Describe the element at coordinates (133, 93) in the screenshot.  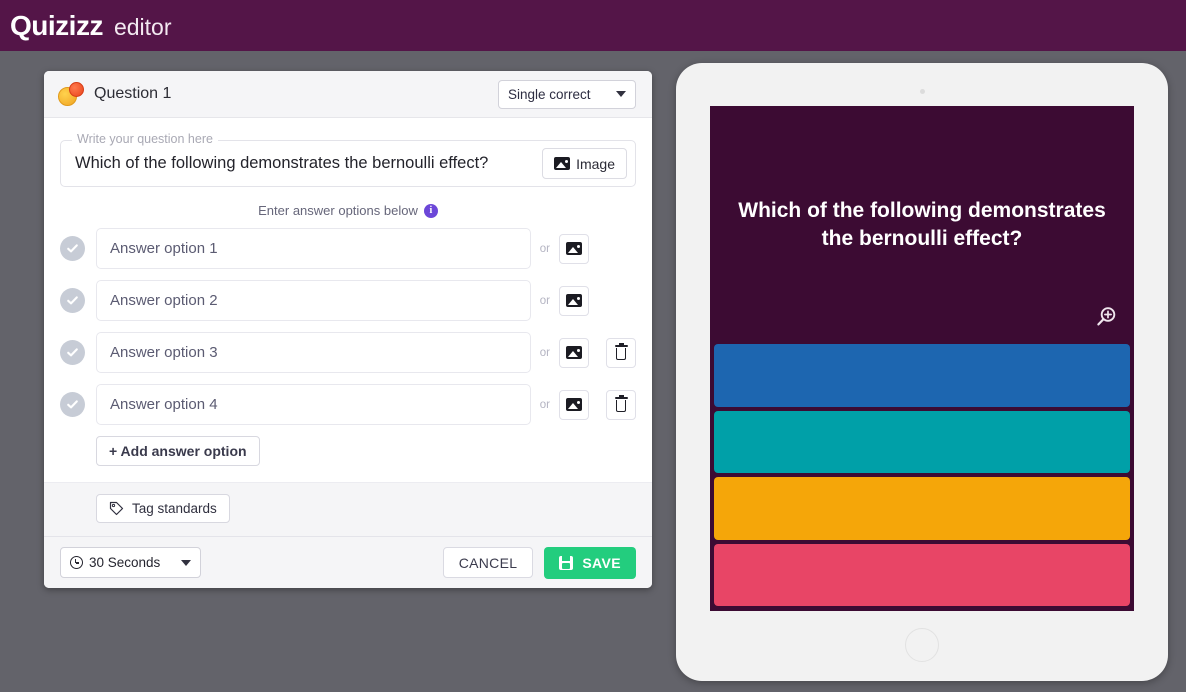
I see `question-number-label: Question 1` at that location.